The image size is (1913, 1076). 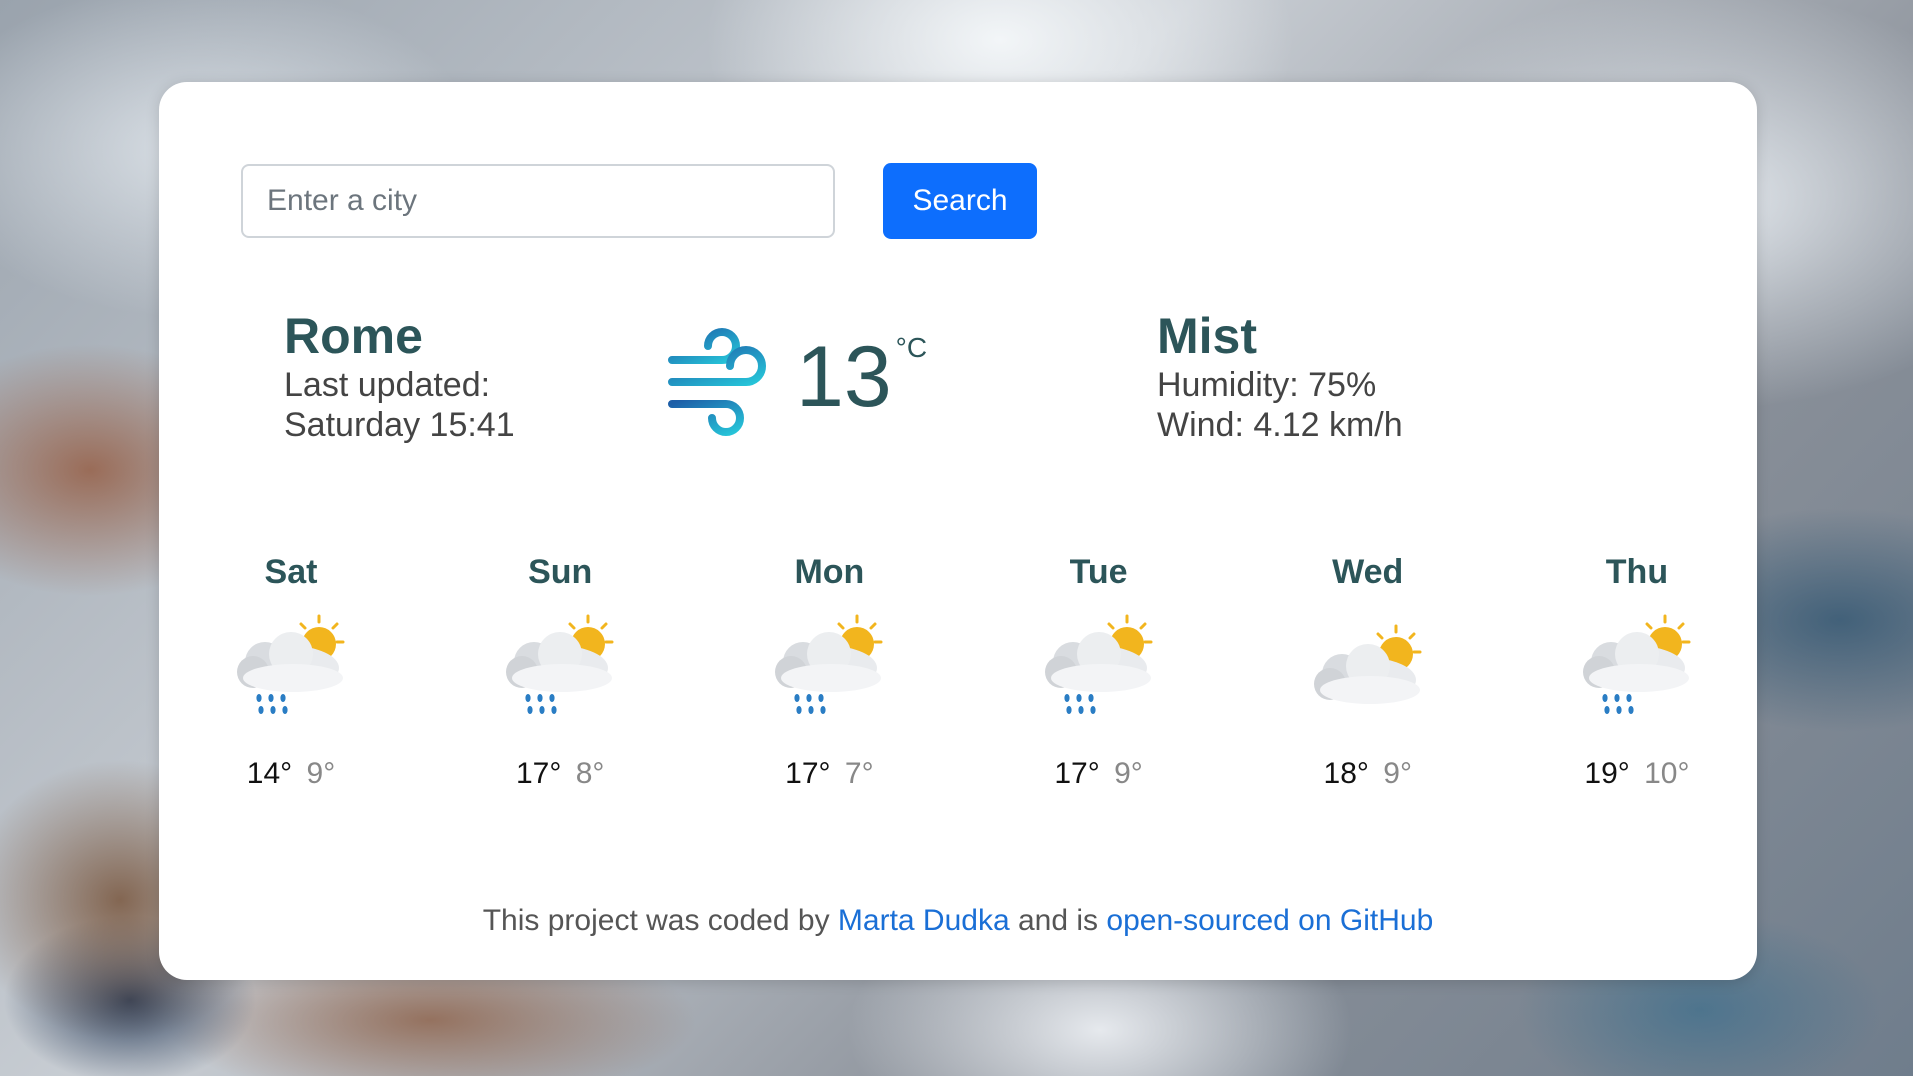 I want to click on forecast-min-temp: 7°, so click(x=859, y=773).